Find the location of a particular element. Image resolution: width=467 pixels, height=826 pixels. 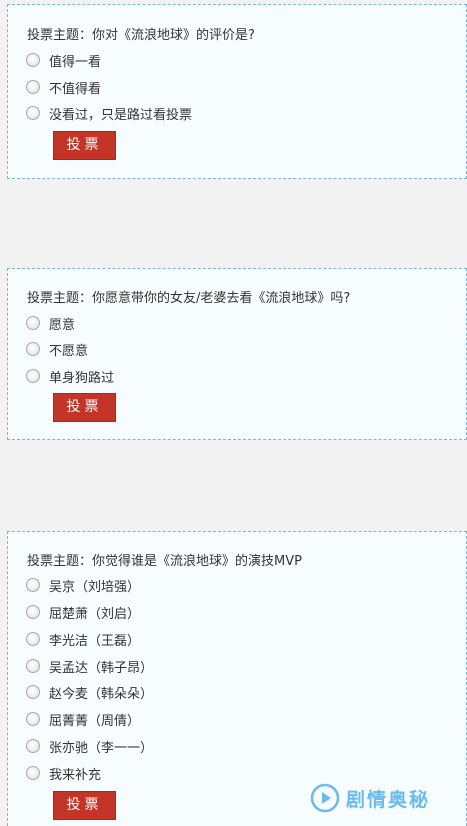

option-label: 赵今麦（韩朵朵） is located at coordinates (101, 694).